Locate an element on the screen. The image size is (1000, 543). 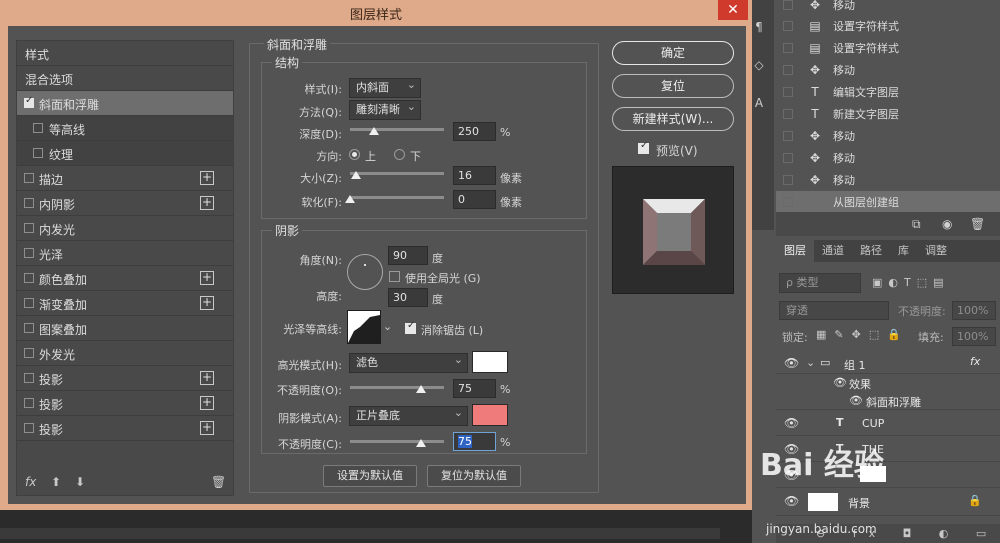
title-bar: 图层样式 ✕ is located at coordinates (376, 12).